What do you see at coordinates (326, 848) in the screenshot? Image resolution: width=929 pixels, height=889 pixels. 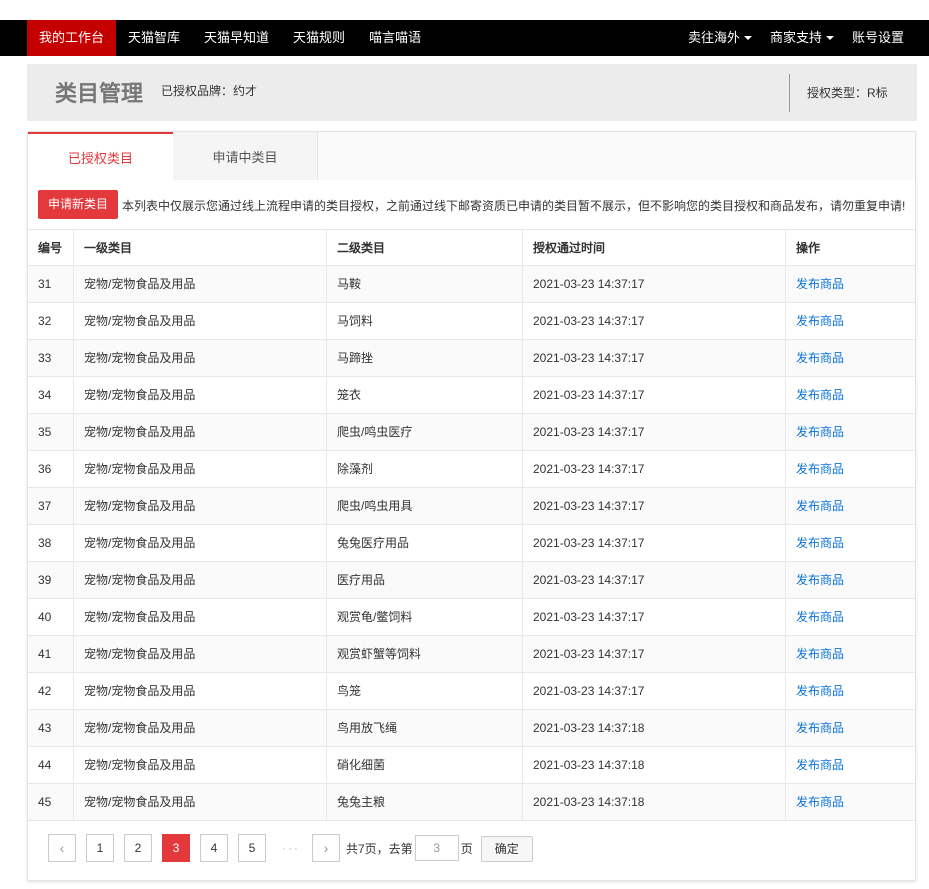 I see `next-page-button: ›` at bounding box center [326, 848].